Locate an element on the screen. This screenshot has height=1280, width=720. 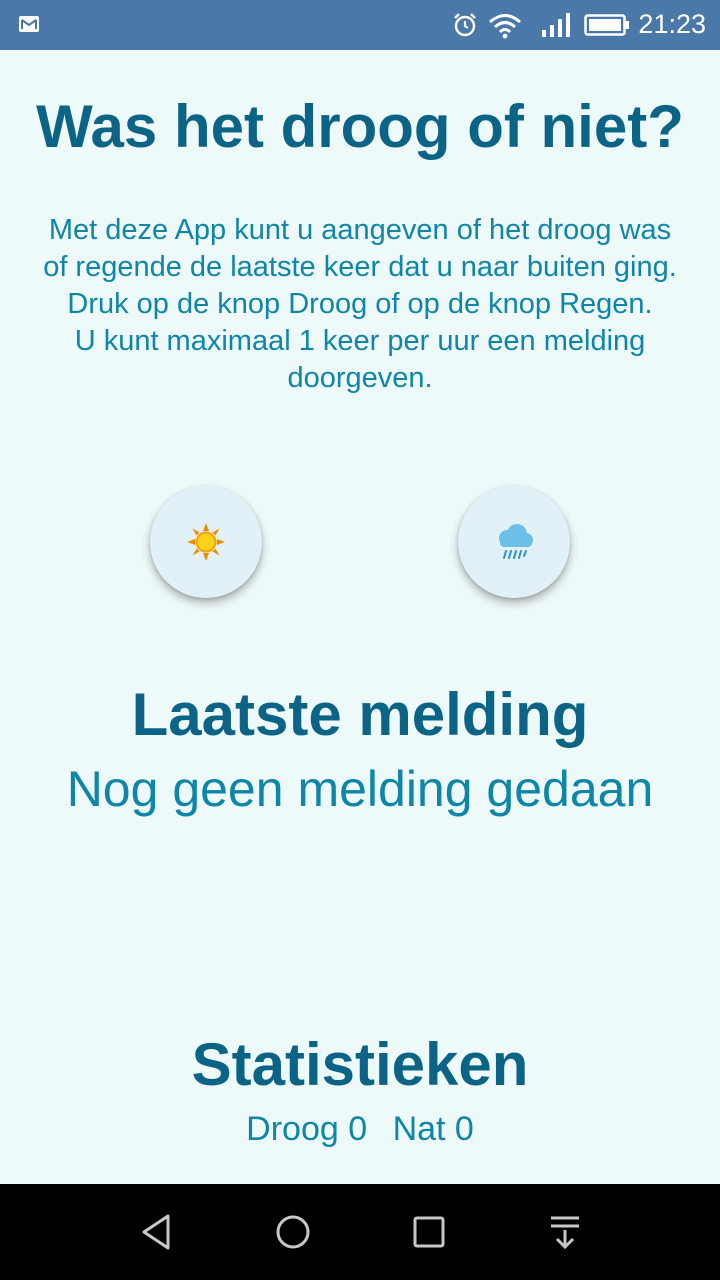
navigation-bar is located at coordinates (360, 1232).